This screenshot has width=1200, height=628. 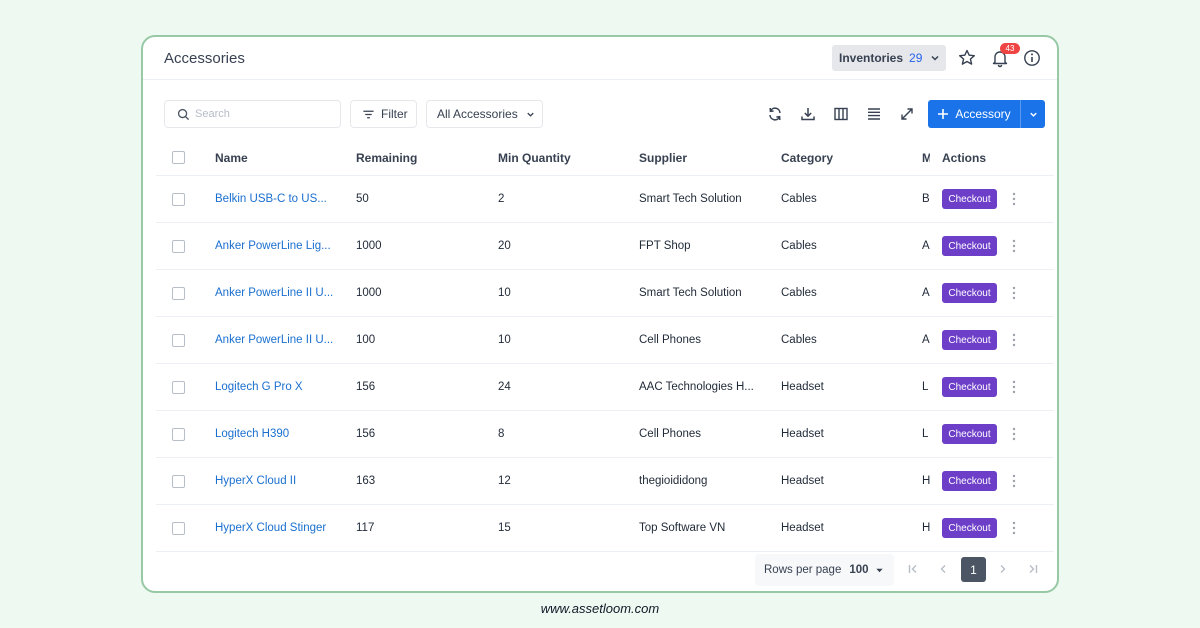 What do you see at coordinates (1003, 569) in the screenshot?
I see `next-page-icon` at bounding box center [1003, 569].